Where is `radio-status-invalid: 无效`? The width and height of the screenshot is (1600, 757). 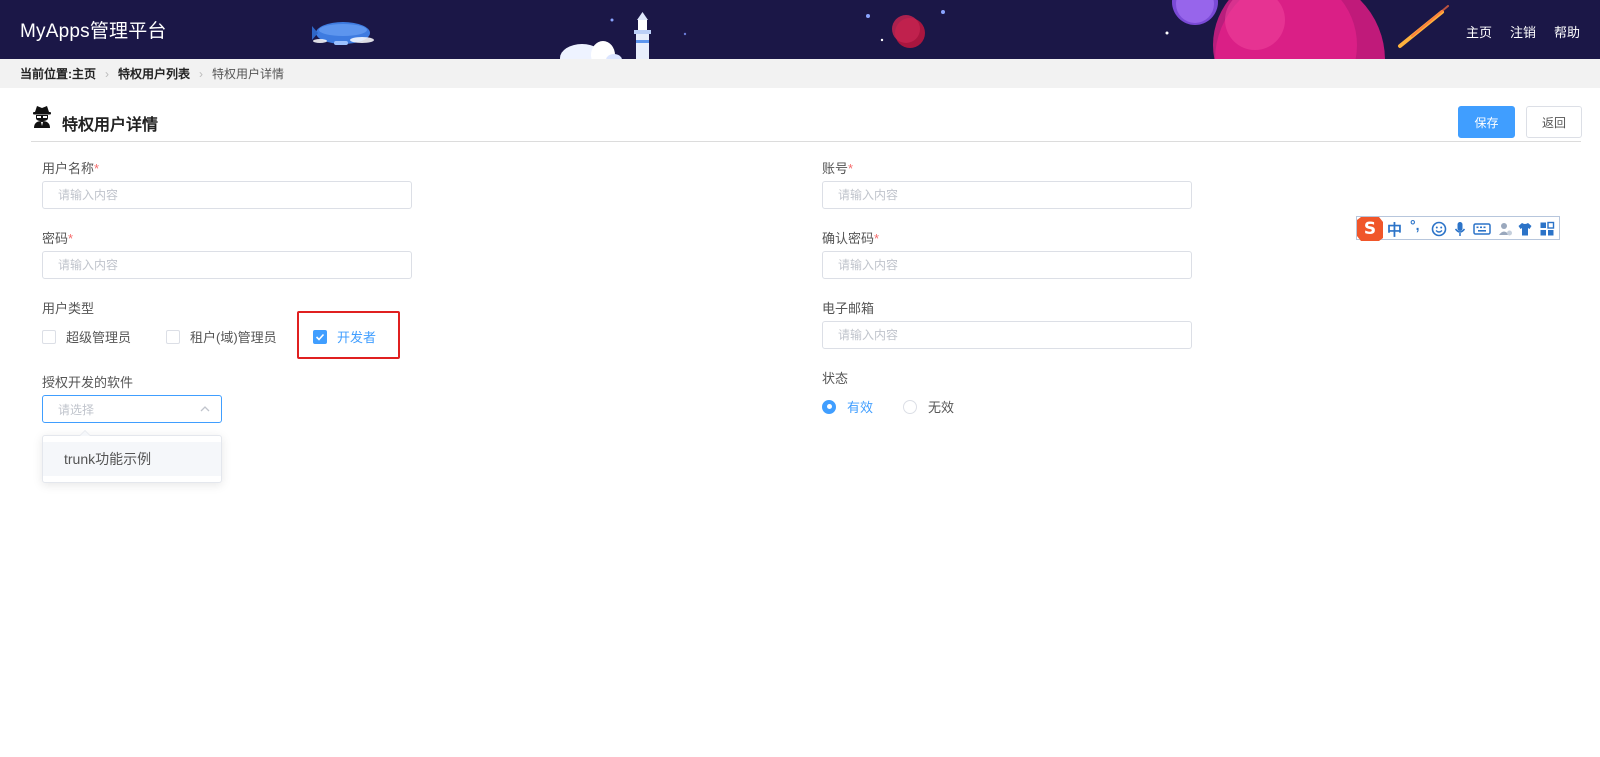 radio-status-invalid: 无效 is located at coordinates (928, 406).